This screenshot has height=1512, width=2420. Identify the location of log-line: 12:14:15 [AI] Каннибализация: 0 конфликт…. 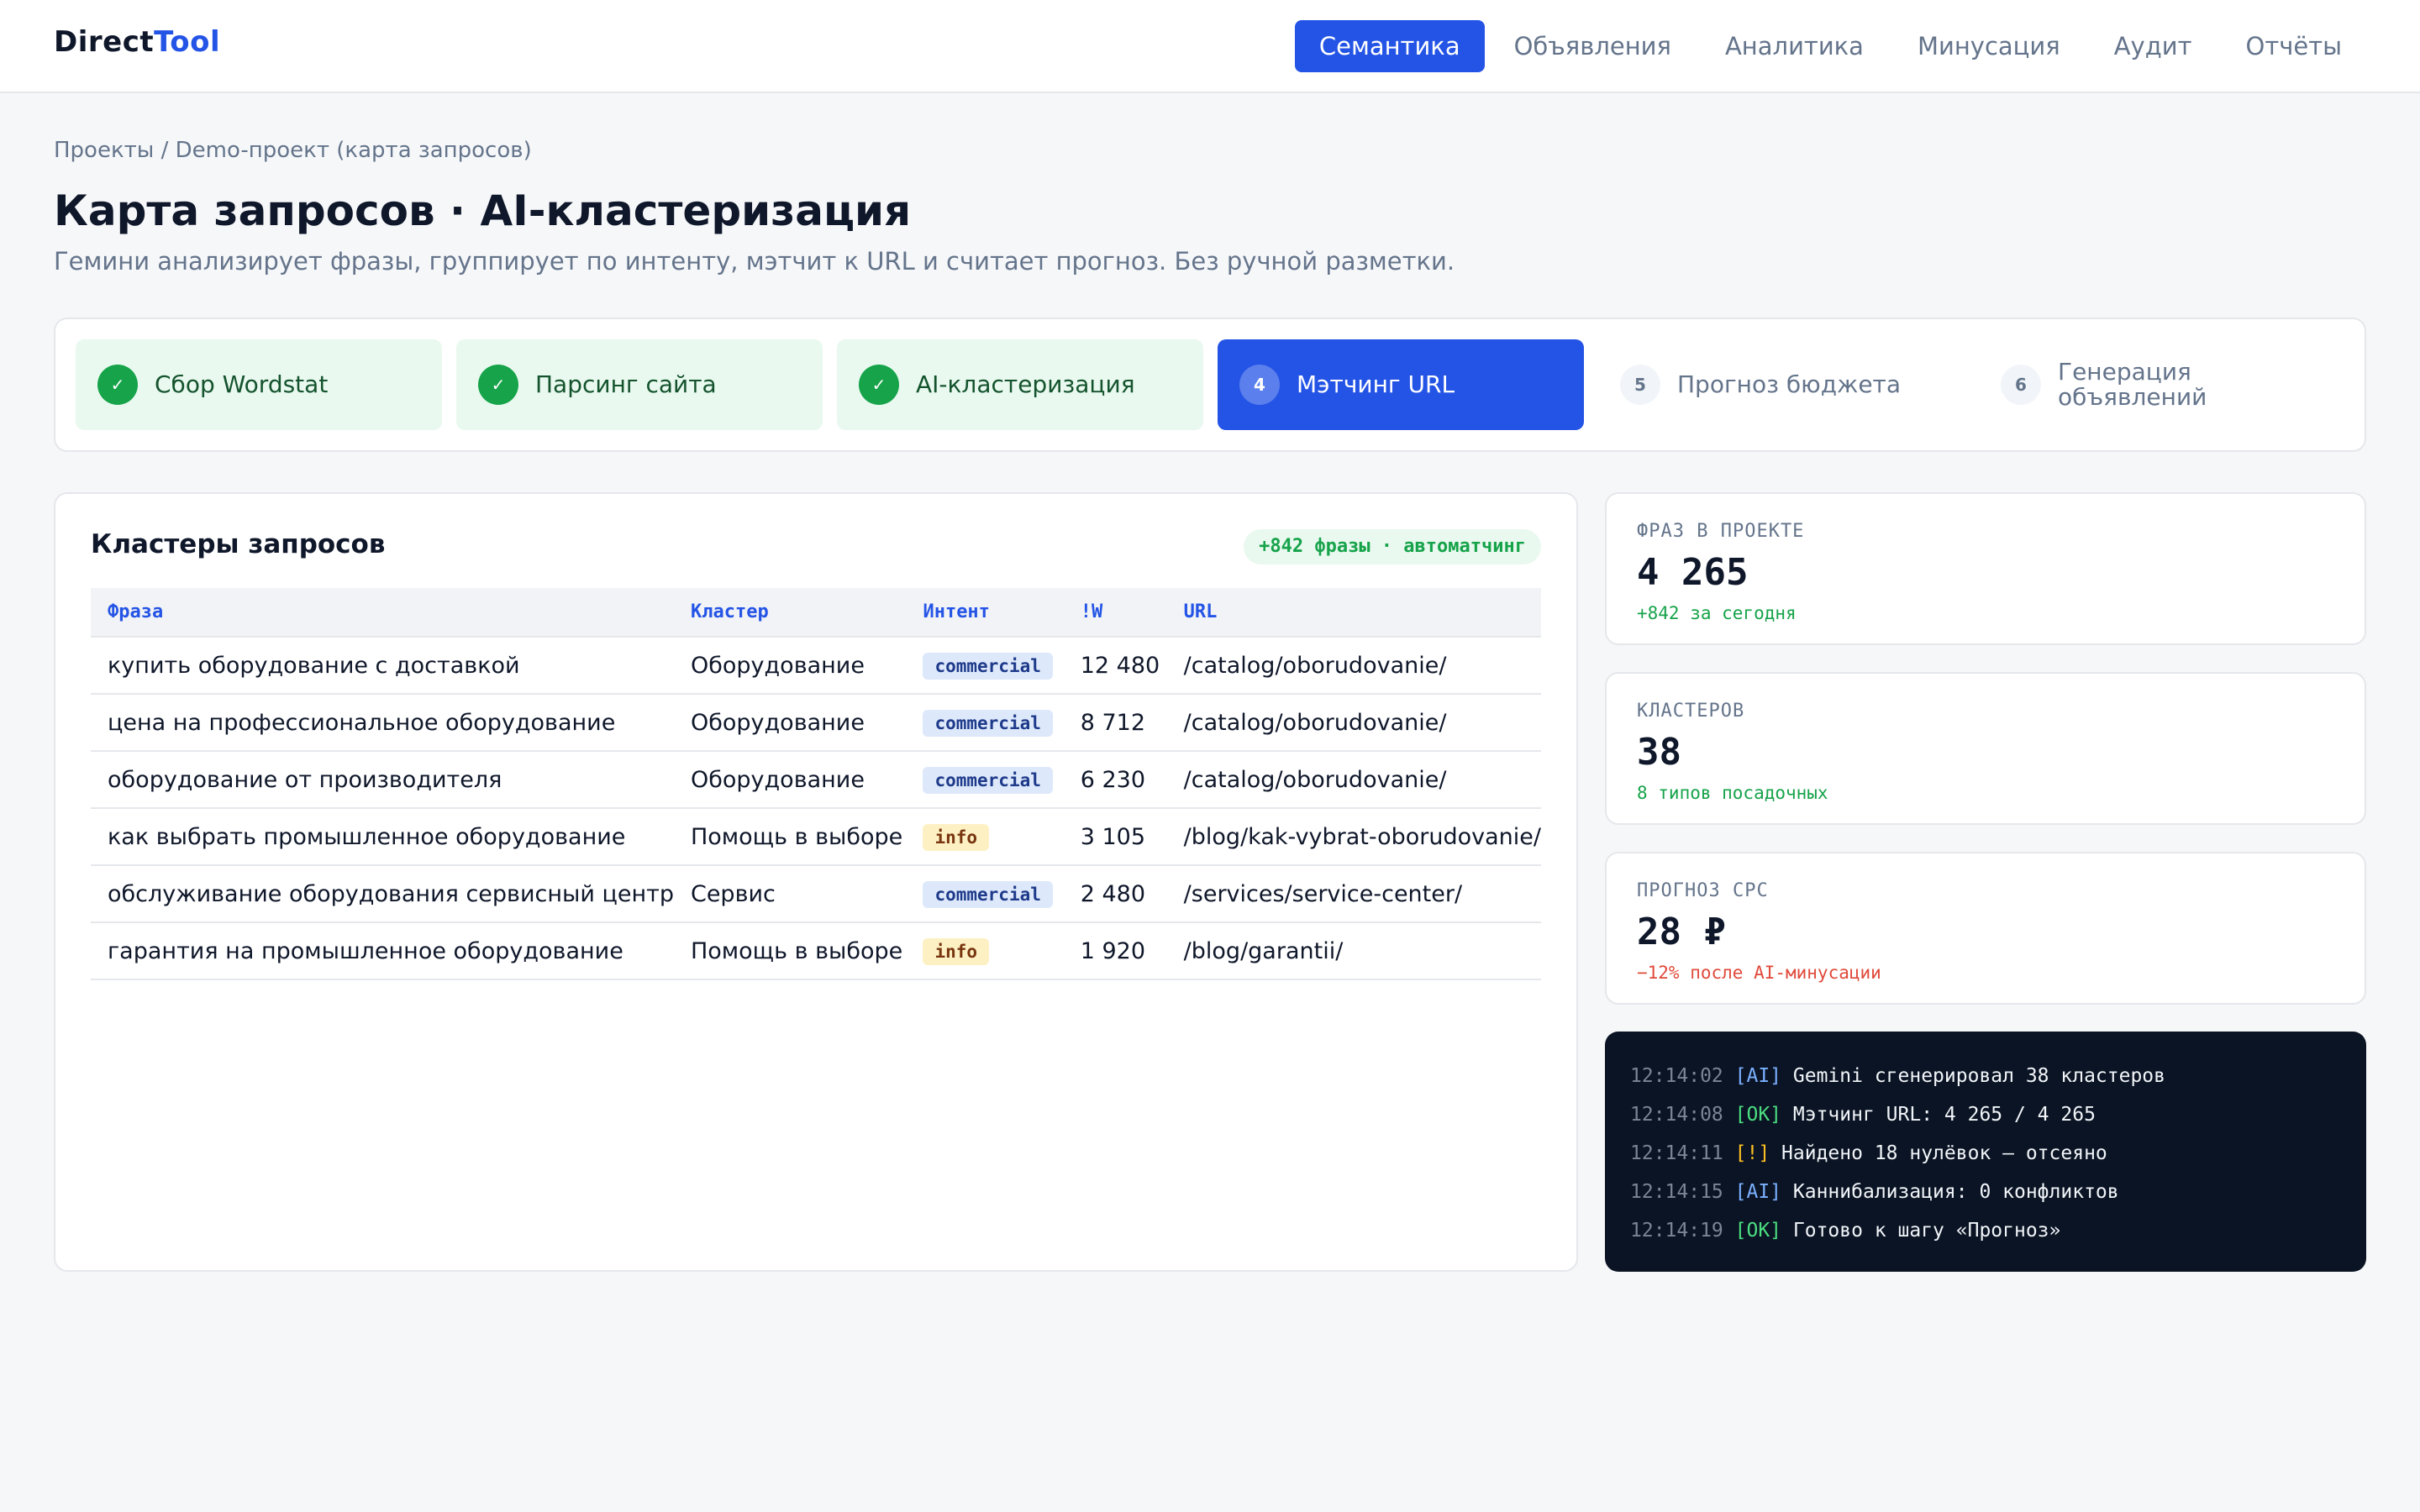
(1985, 1192).